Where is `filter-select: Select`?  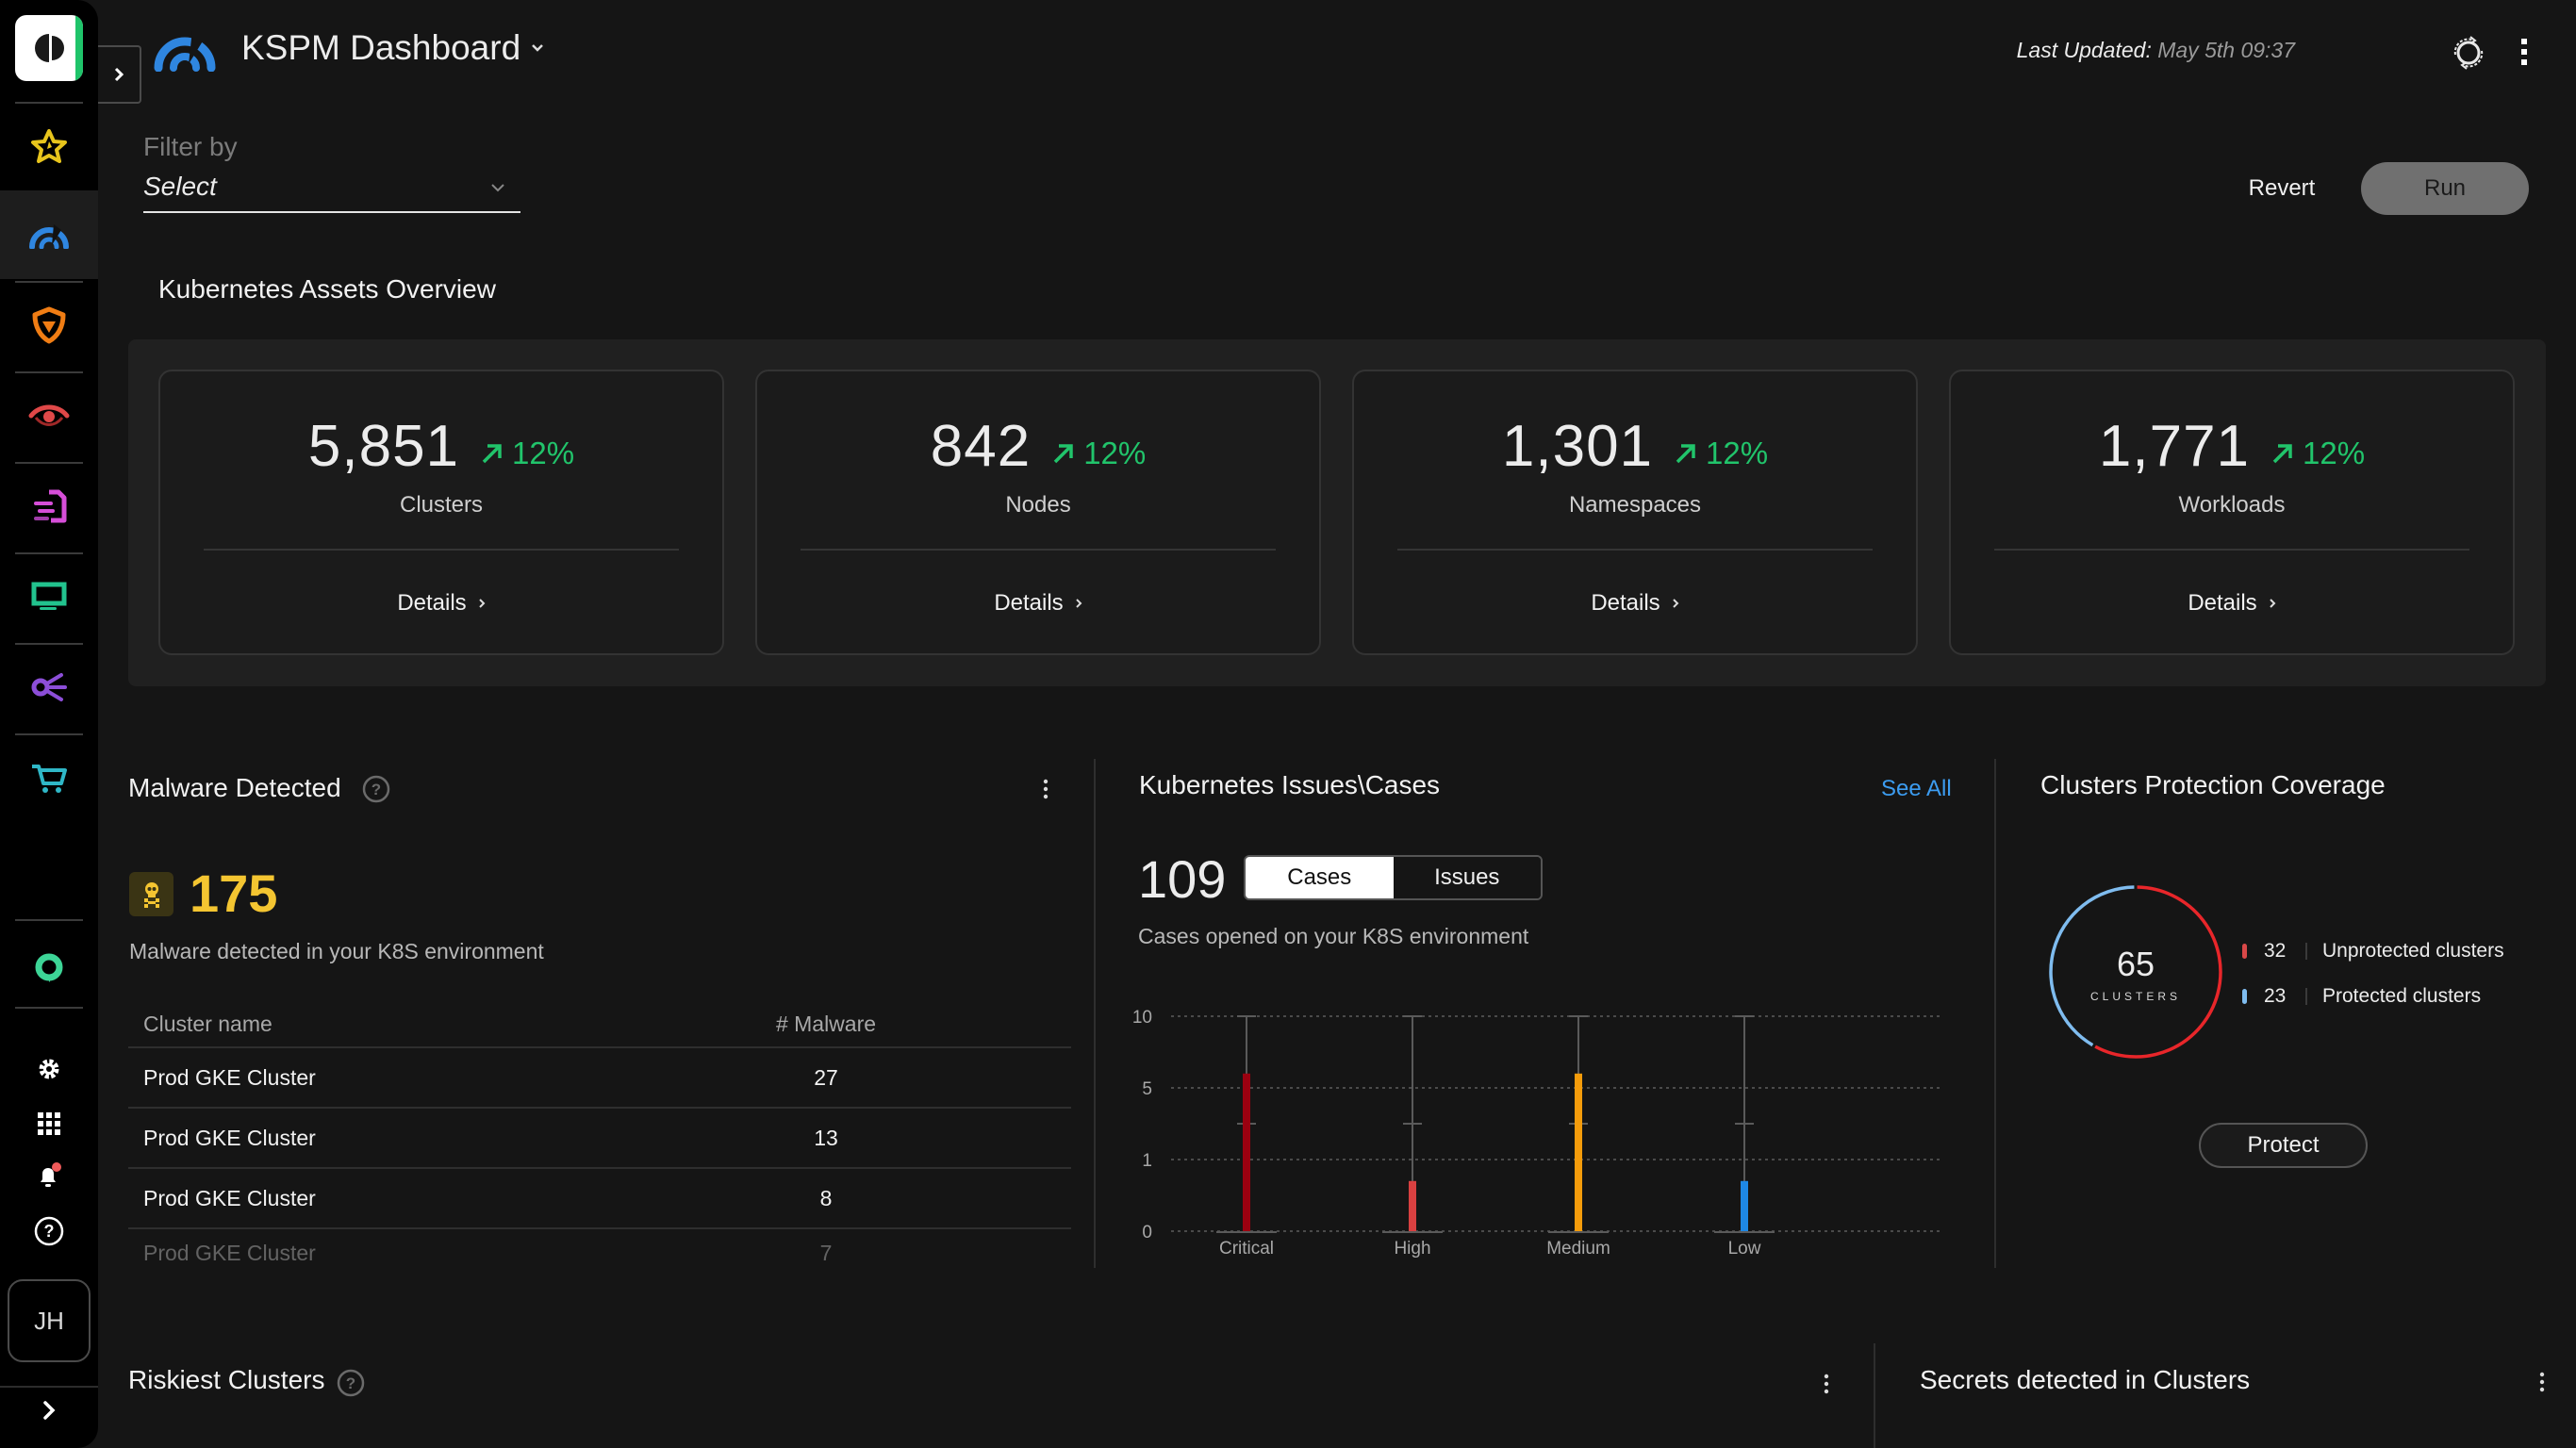 filter-select: Select is located at coordinates (331, 190).